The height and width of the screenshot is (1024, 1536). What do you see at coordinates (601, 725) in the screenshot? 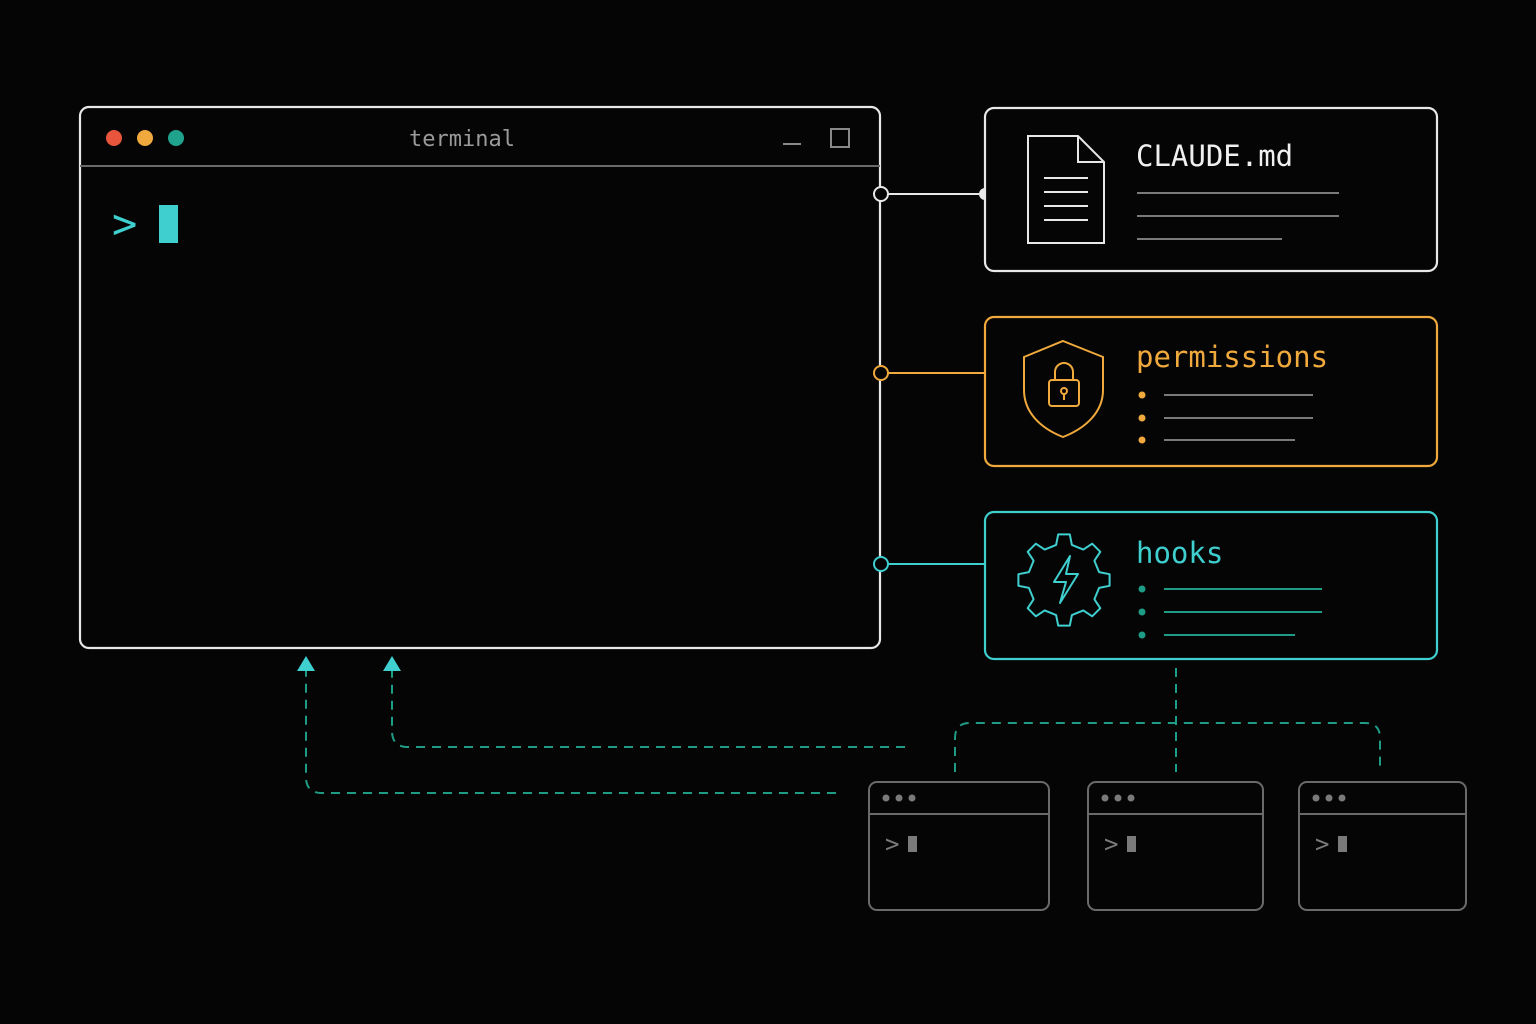
I see `return-arrows` at bounding box center [601, 725].